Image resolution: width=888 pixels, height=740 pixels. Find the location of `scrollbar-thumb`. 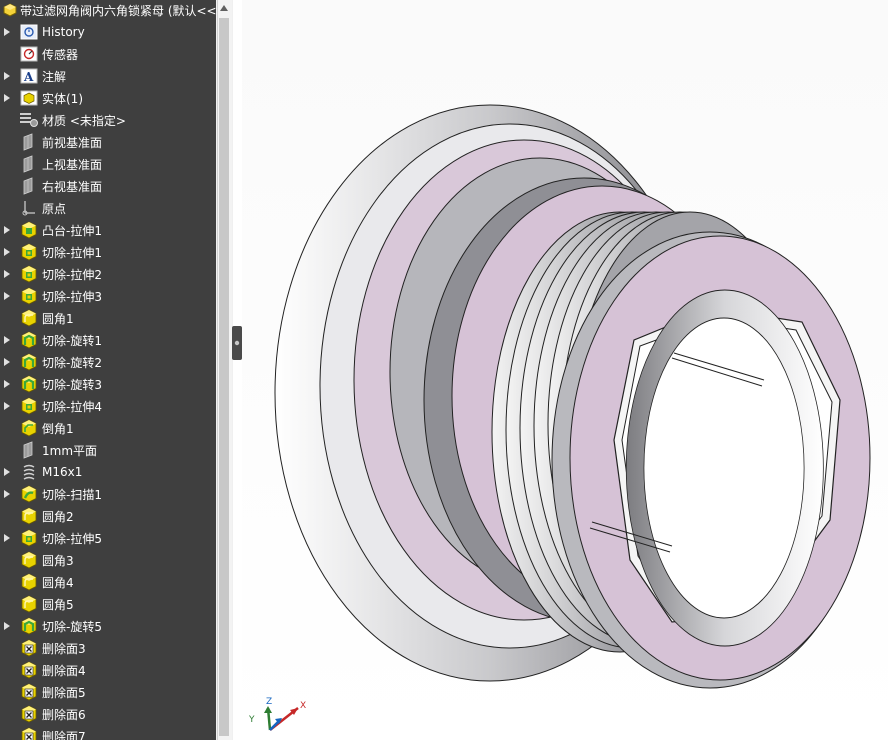

scrollbar-thumb is located at coordinates (224, 377).